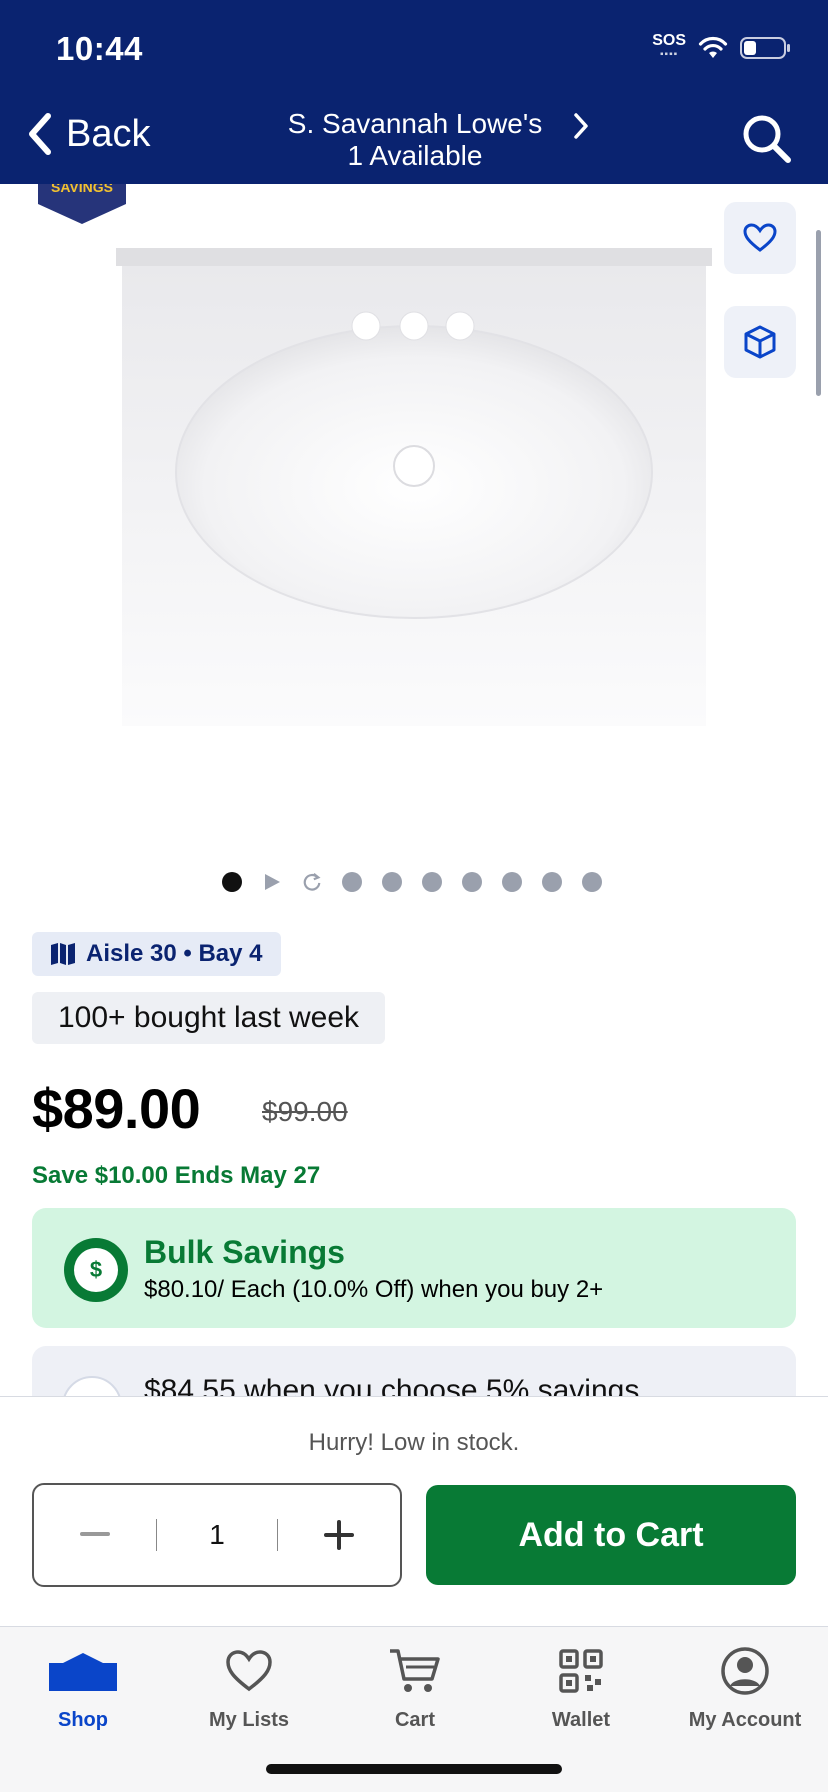  I want to click on video-play-icon, so click(272, 882).